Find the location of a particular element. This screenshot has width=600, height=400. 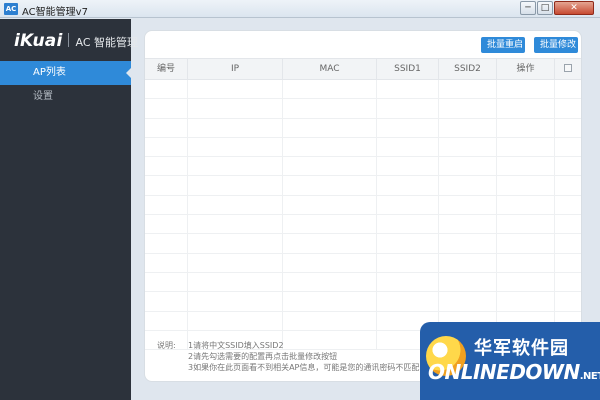

watermark: 华军软件园 ONLINEDOWN.NET is located at coordinates (510, 361).